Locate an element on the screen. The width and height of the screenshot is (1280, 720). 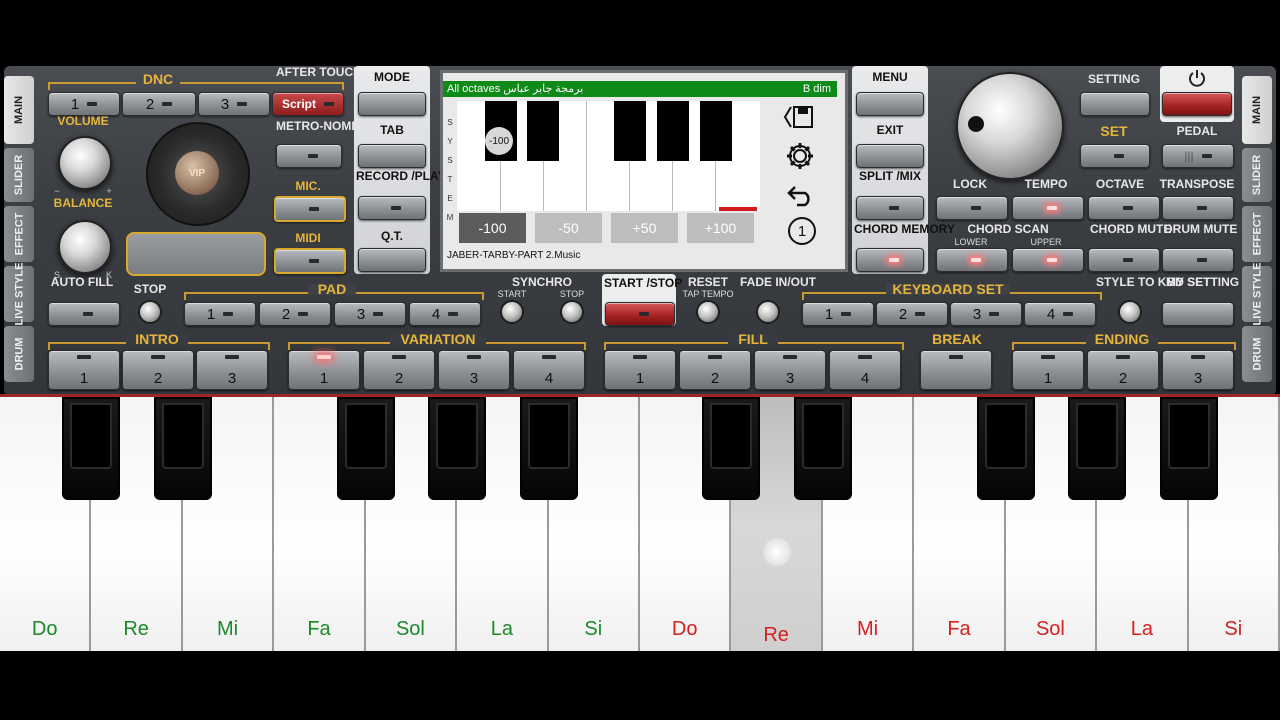
volume-knob is located at coordinates (85, 163).